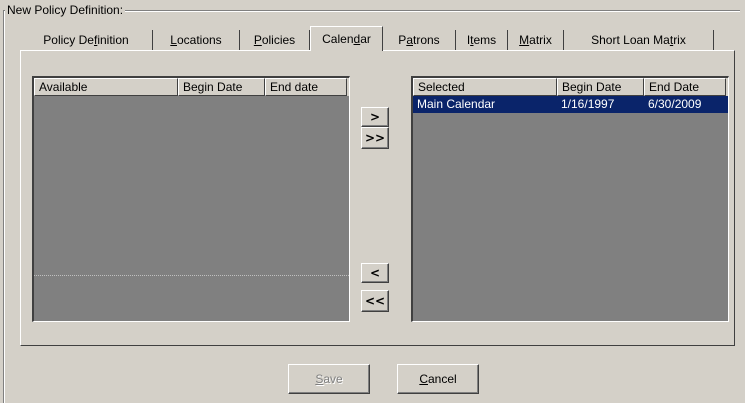 This screenshot has width=745, height=403. I want to click on cancel-label: ancel, so click(442, 379).